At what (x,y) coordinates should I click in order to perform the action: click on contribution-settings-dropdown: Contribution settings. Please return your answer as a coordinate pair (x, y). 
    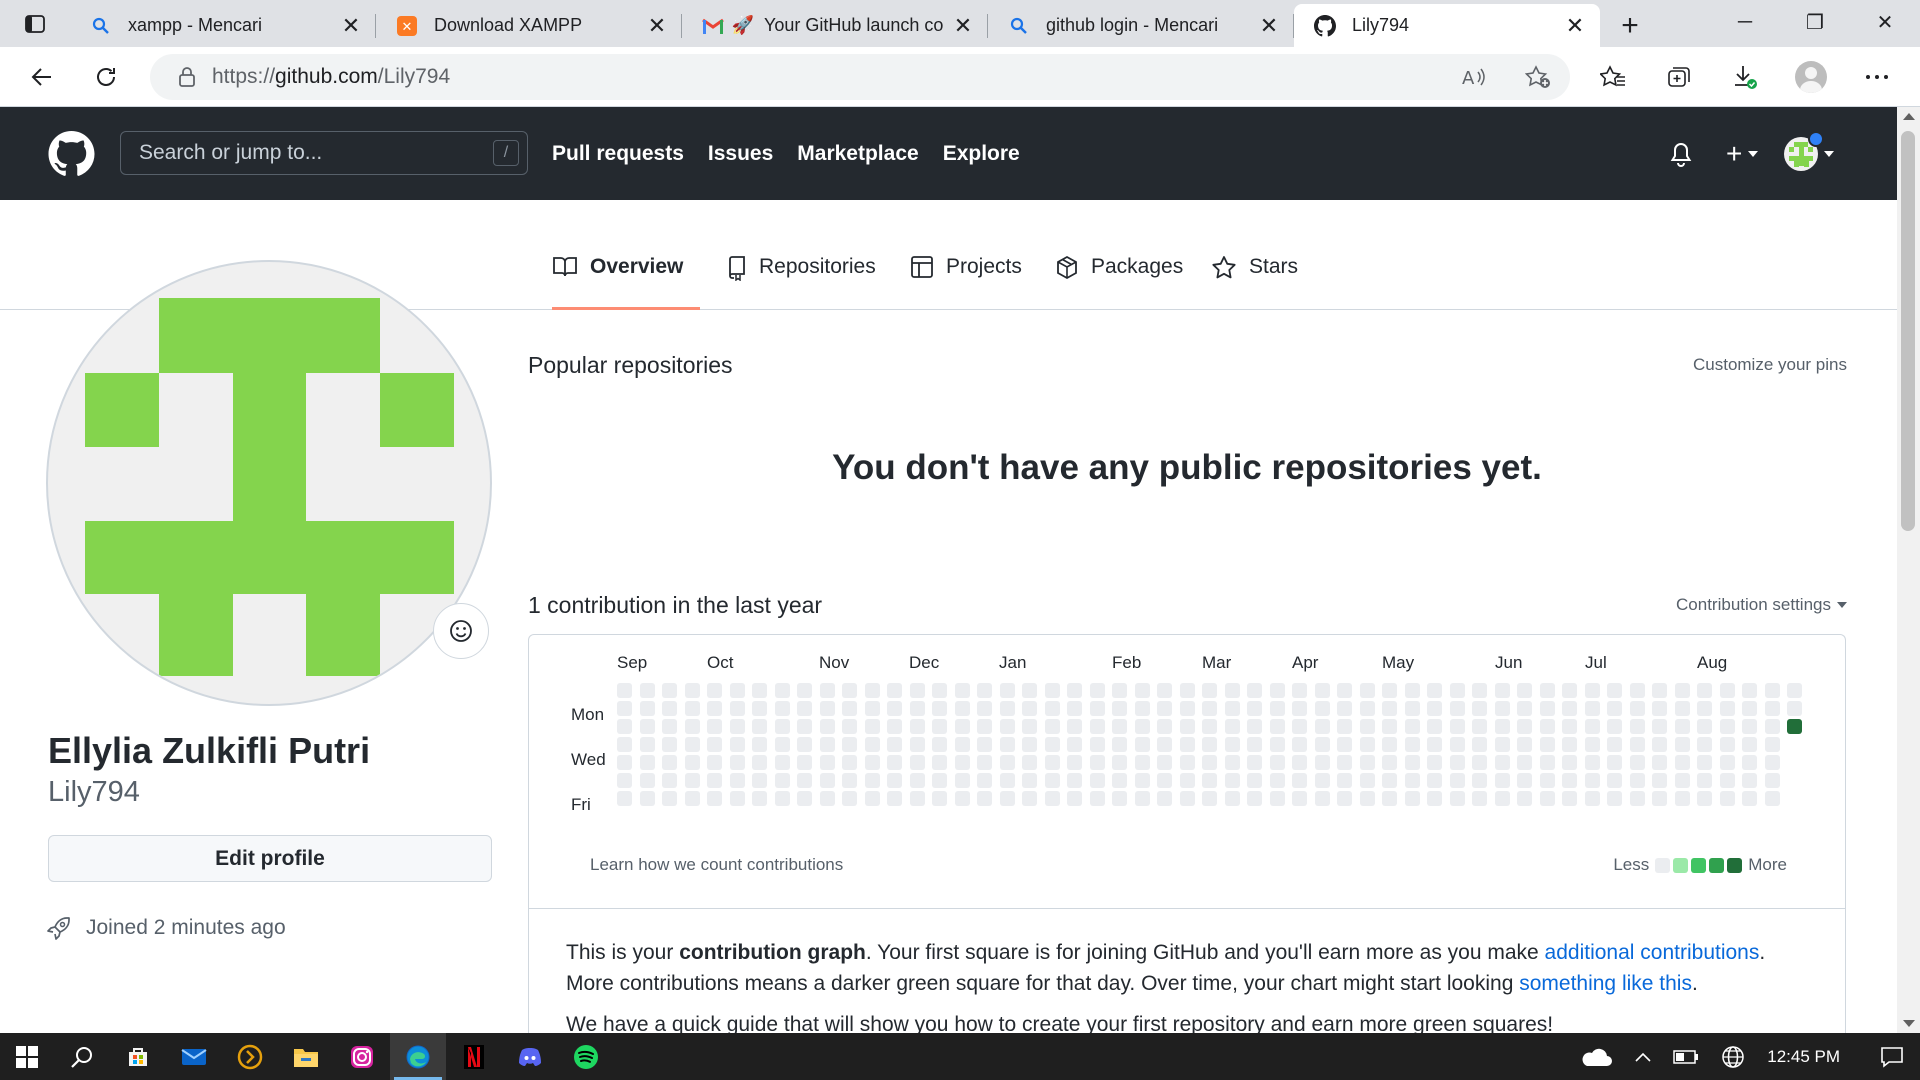
    Looking at the image, I should click on (1761, 605).